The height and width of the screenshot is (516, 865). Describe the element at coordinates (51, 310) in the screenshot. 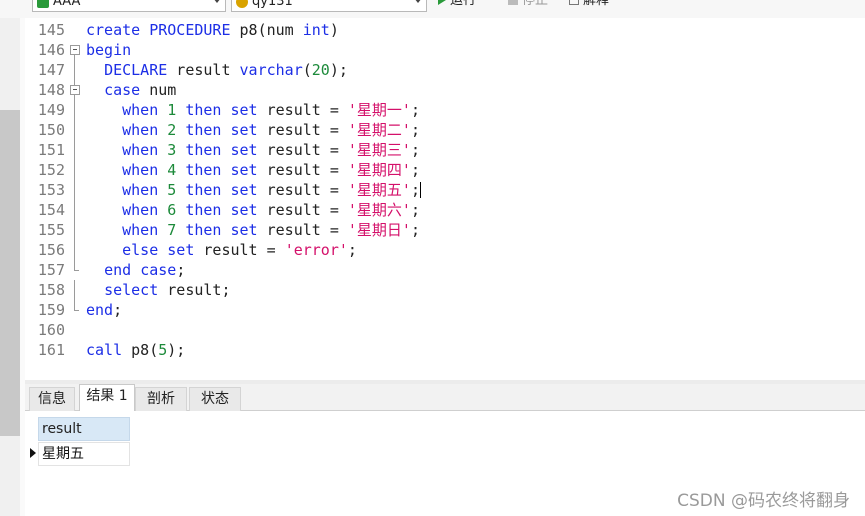

I see `line-number: 159` at that location.